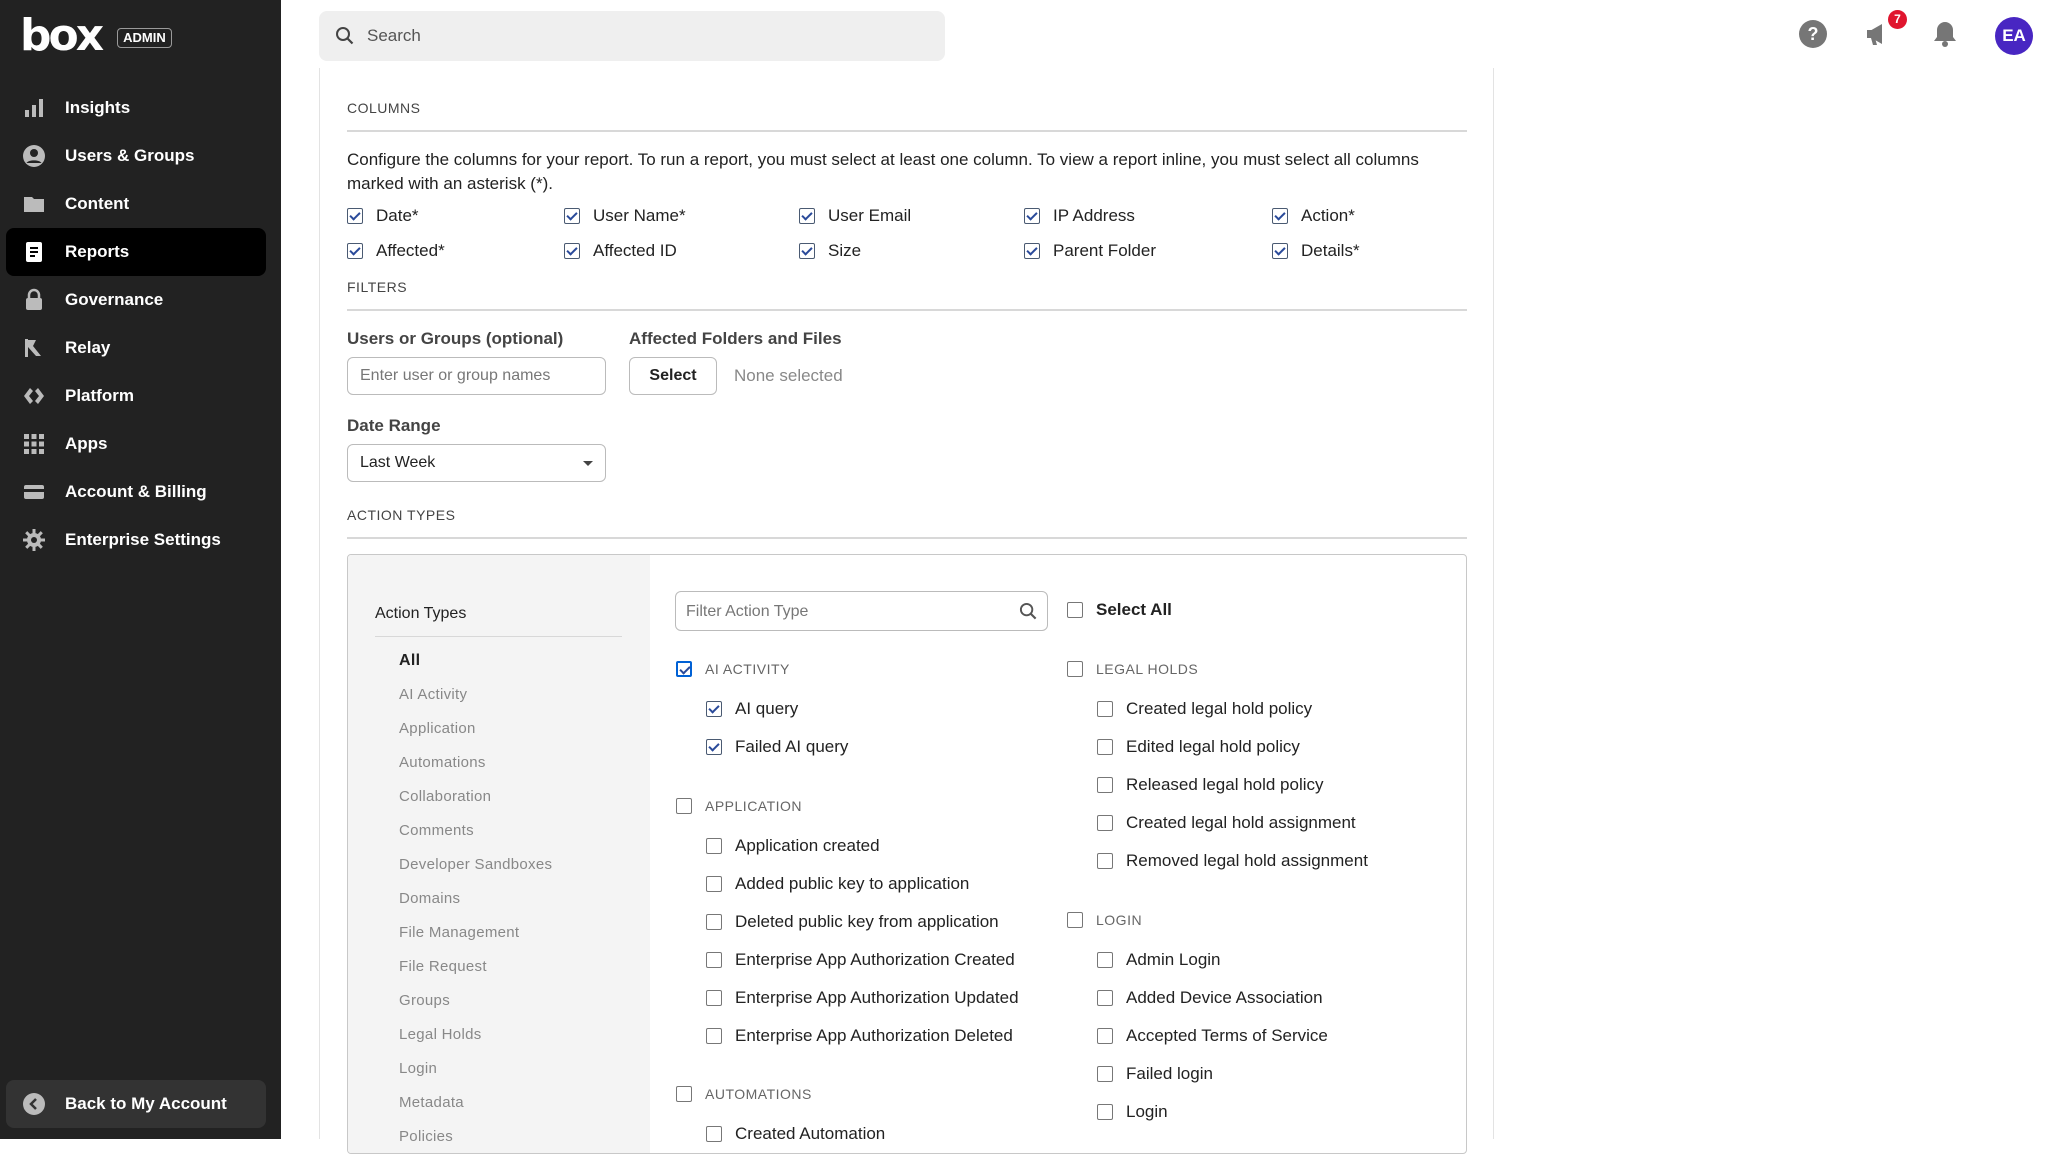 This screenshot has width=2048, height=1154. What do you see at coordinates (476, 376) in the screenshot?
I see `users-groups-input` at bounding box center [476, 376].